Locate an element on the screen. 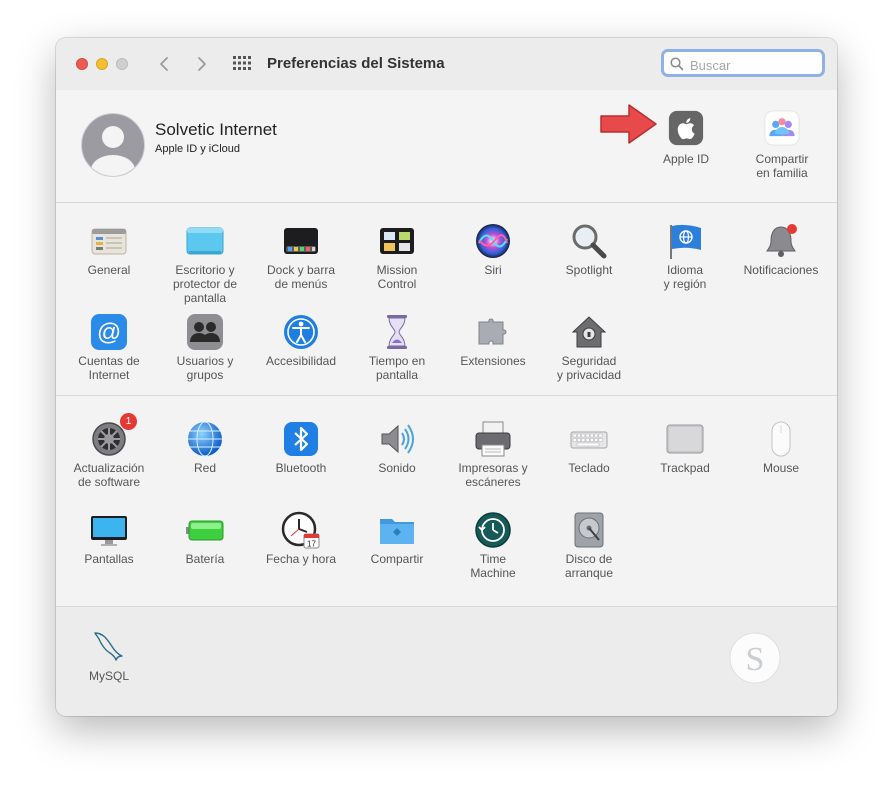  grid-icon is located at coordinates (242, 63).